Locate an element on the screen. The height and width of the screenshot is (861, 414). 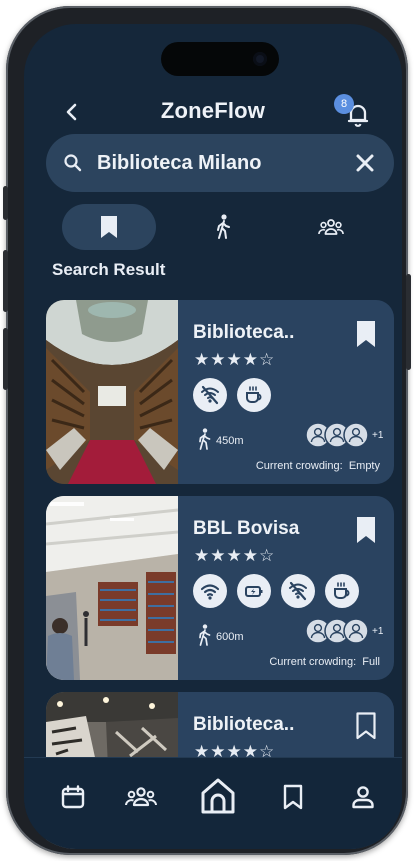
notification-badge: 8 is located at coordinates (344, 104).